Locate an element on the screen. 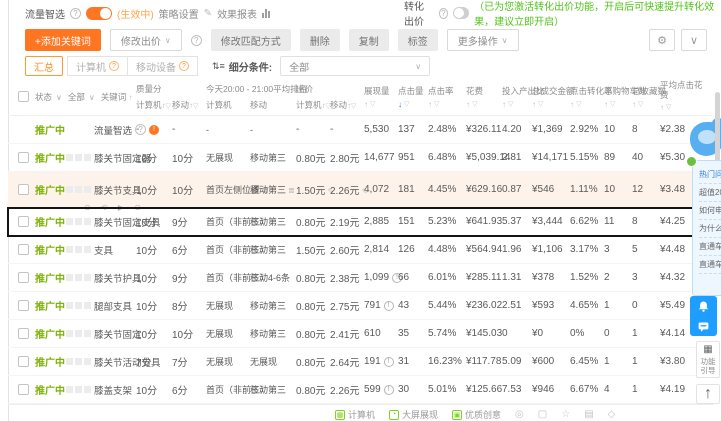 This screenshot has width=721, height=421. more-actions-button: 更多操作 ∨ is located at coordinates (482, 40).